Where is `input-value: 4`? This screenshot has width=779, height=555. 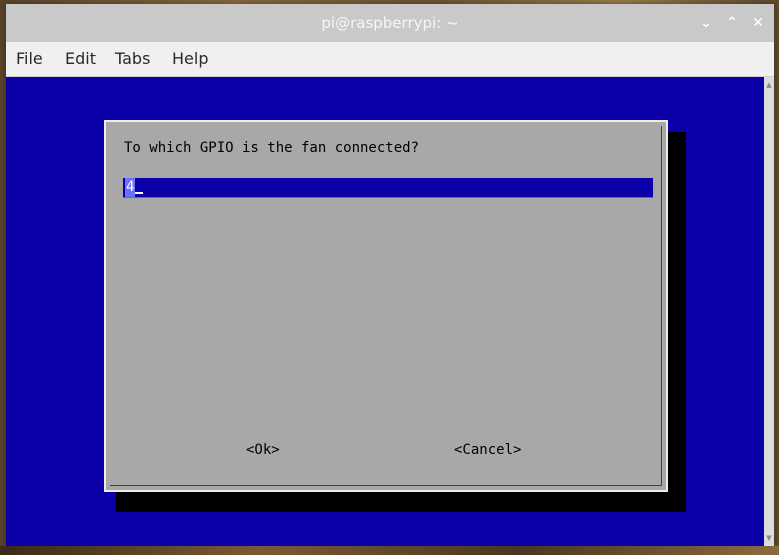
input-value: 4 is located at coordinates (130, 187).